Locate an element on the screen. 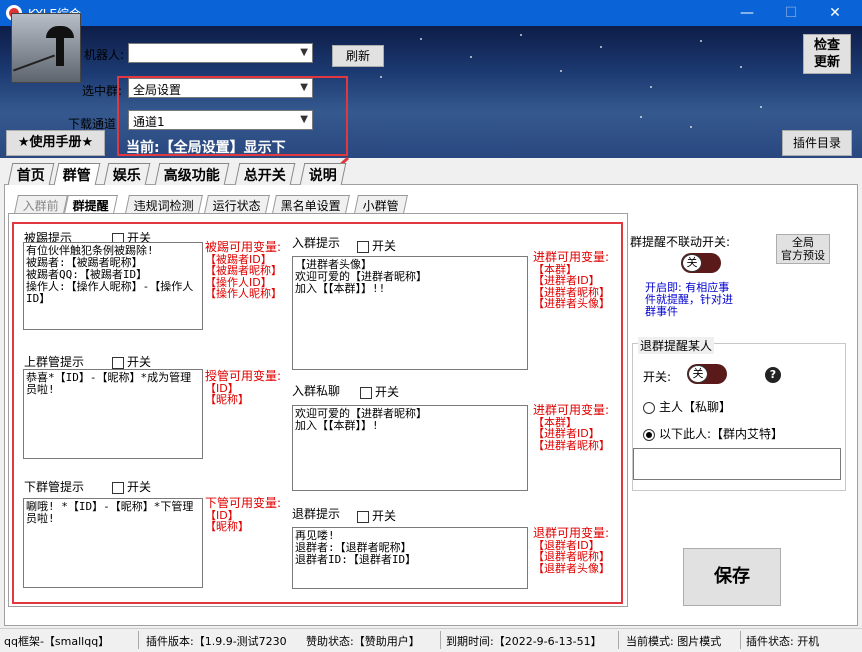  linkage-label: 群提醒不联动开关: is located at coordinates (680, 242).